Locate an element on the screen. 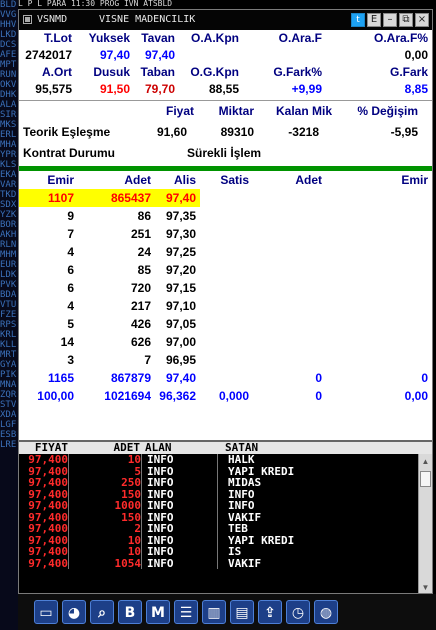 This screenshot has height=630, width=436. m-icon: M is located at coordinates (158, 612).